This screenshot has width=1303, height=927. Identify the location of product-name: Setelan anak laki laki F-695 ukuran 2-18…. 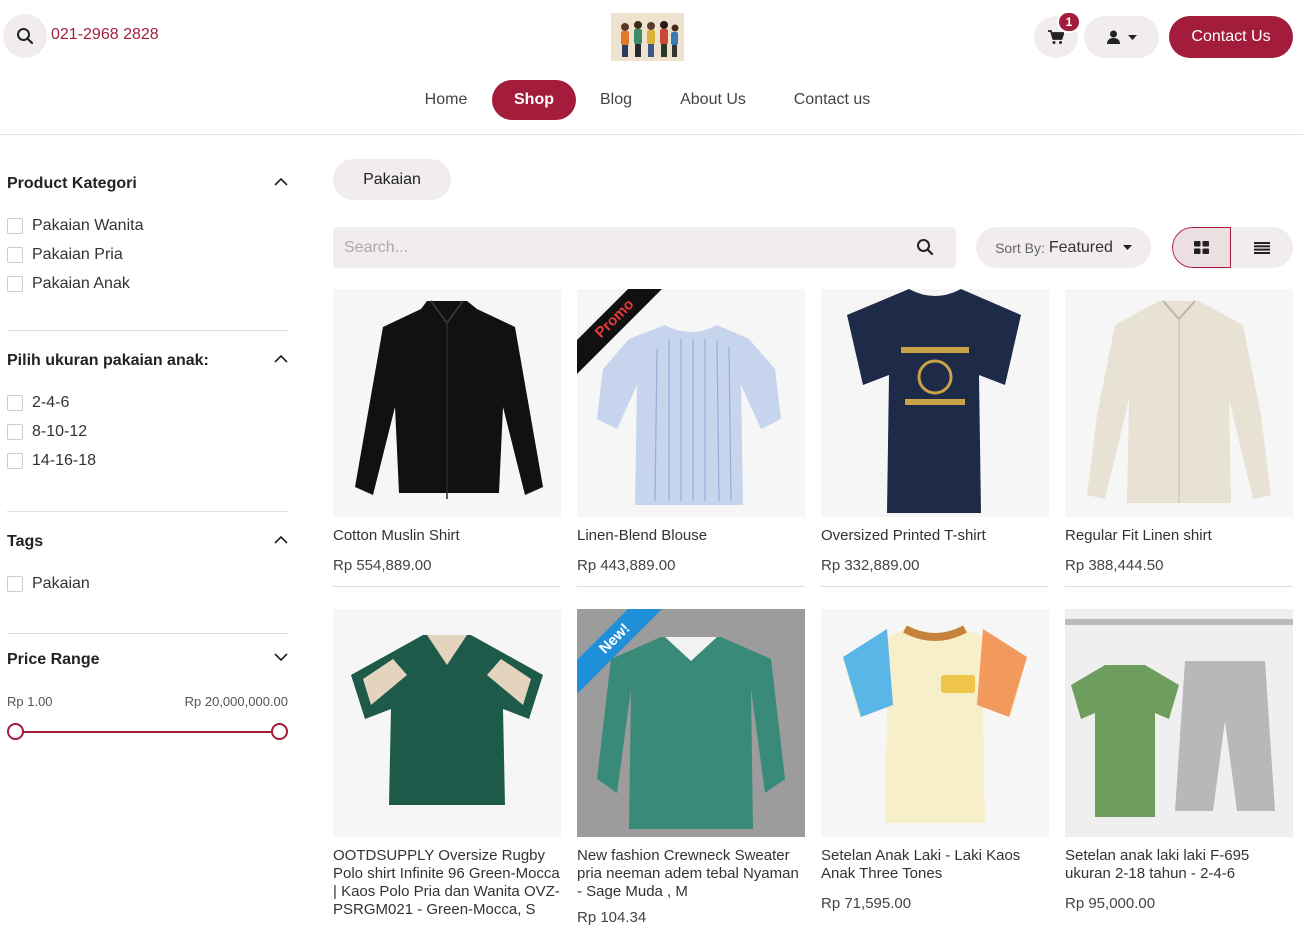
(1179, 865).